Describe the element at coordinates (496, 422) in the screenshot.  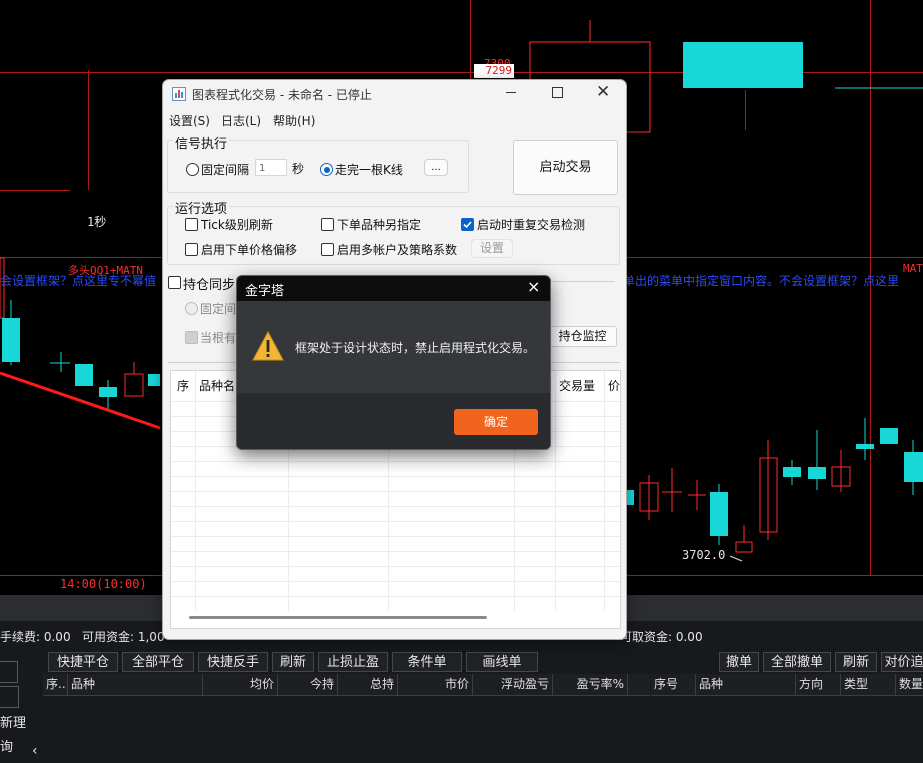
I see `ok-button: 确定` at that location.